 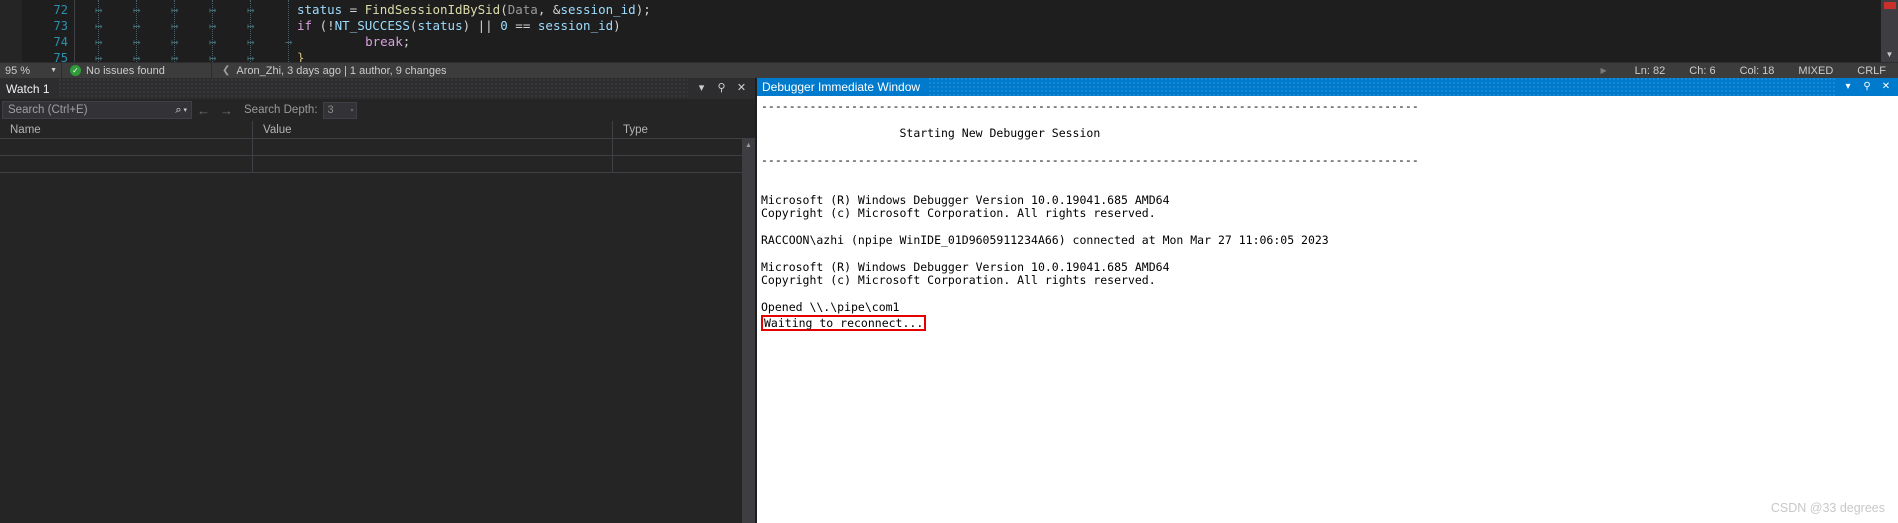 I want to click on status-char: Ch: 6, so click(x=1702, y=70).